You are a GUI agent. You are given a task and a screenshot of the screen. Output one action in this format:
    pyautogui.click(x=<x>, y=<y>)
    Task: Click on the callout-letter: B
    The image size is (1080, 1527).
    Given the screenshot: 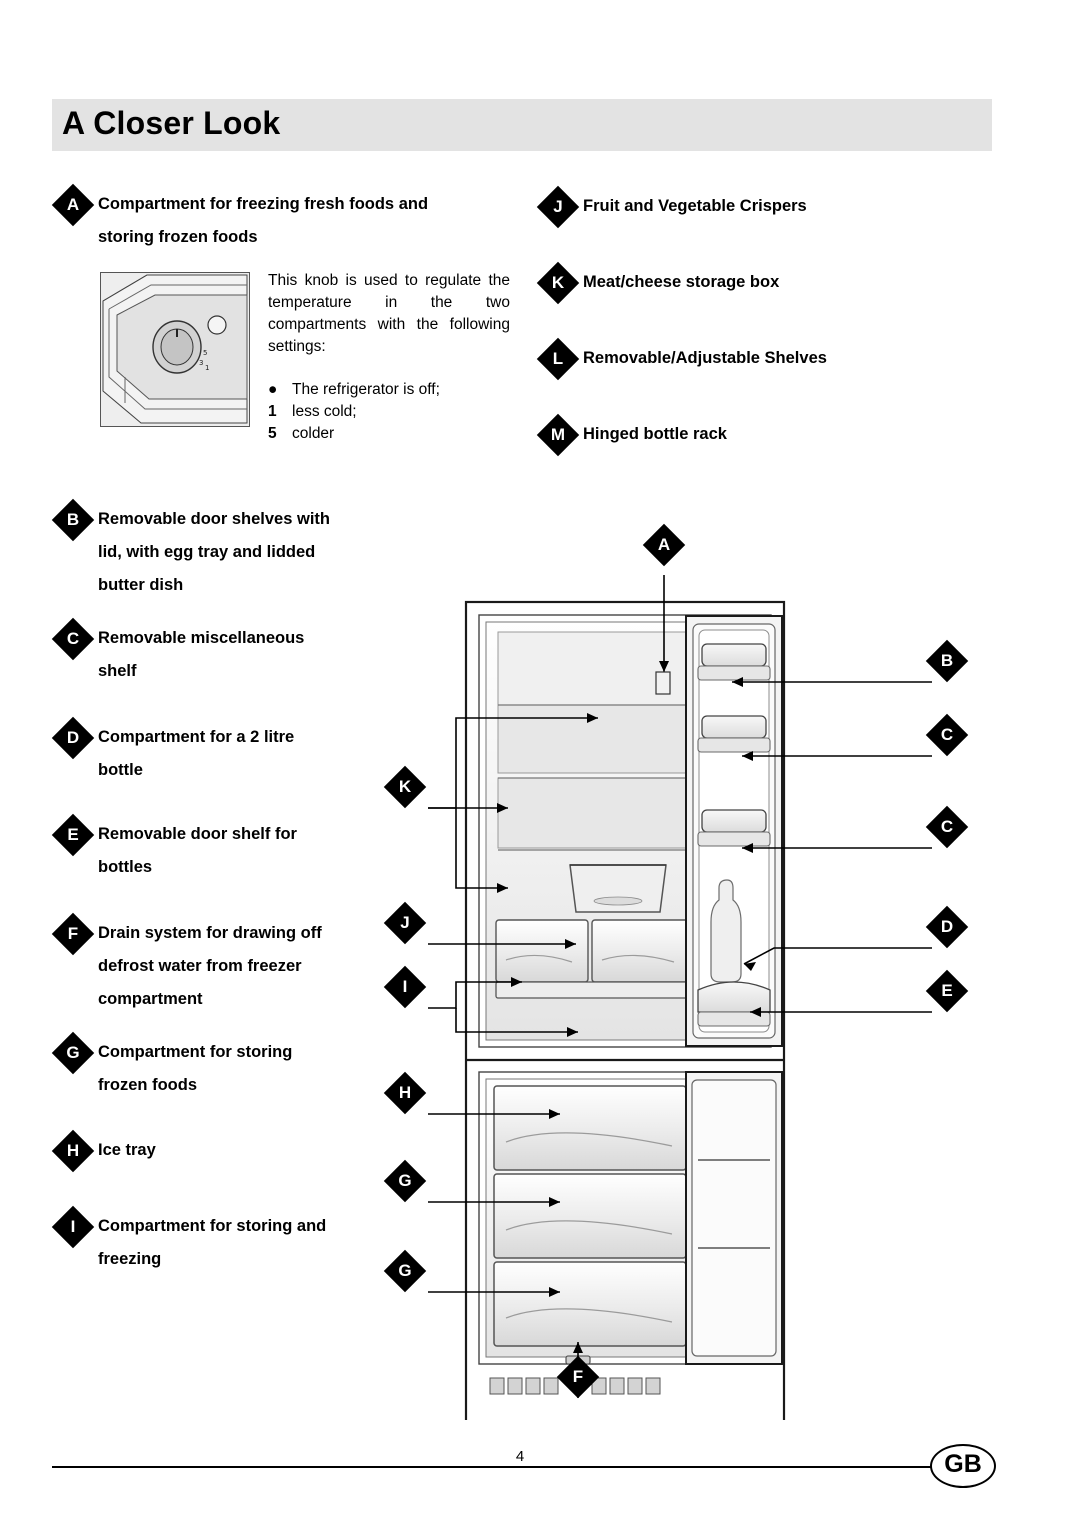 What is the action you would take?
    pyautogui.click(x=947, y=660)
    